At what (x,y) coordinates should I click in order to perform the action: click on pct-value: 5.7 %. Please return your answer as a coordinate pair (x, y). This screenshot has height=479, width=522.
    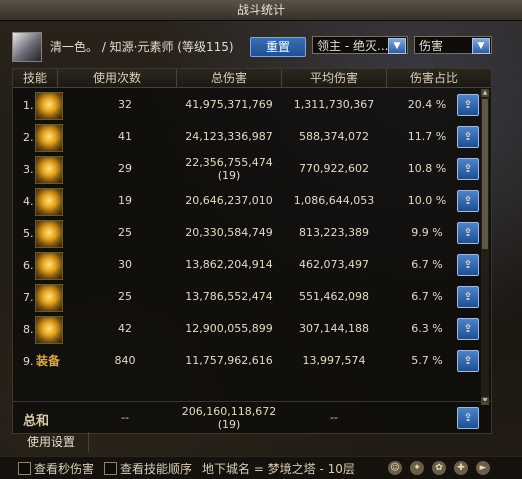
    Looking at the image, I should click on (427, 360).